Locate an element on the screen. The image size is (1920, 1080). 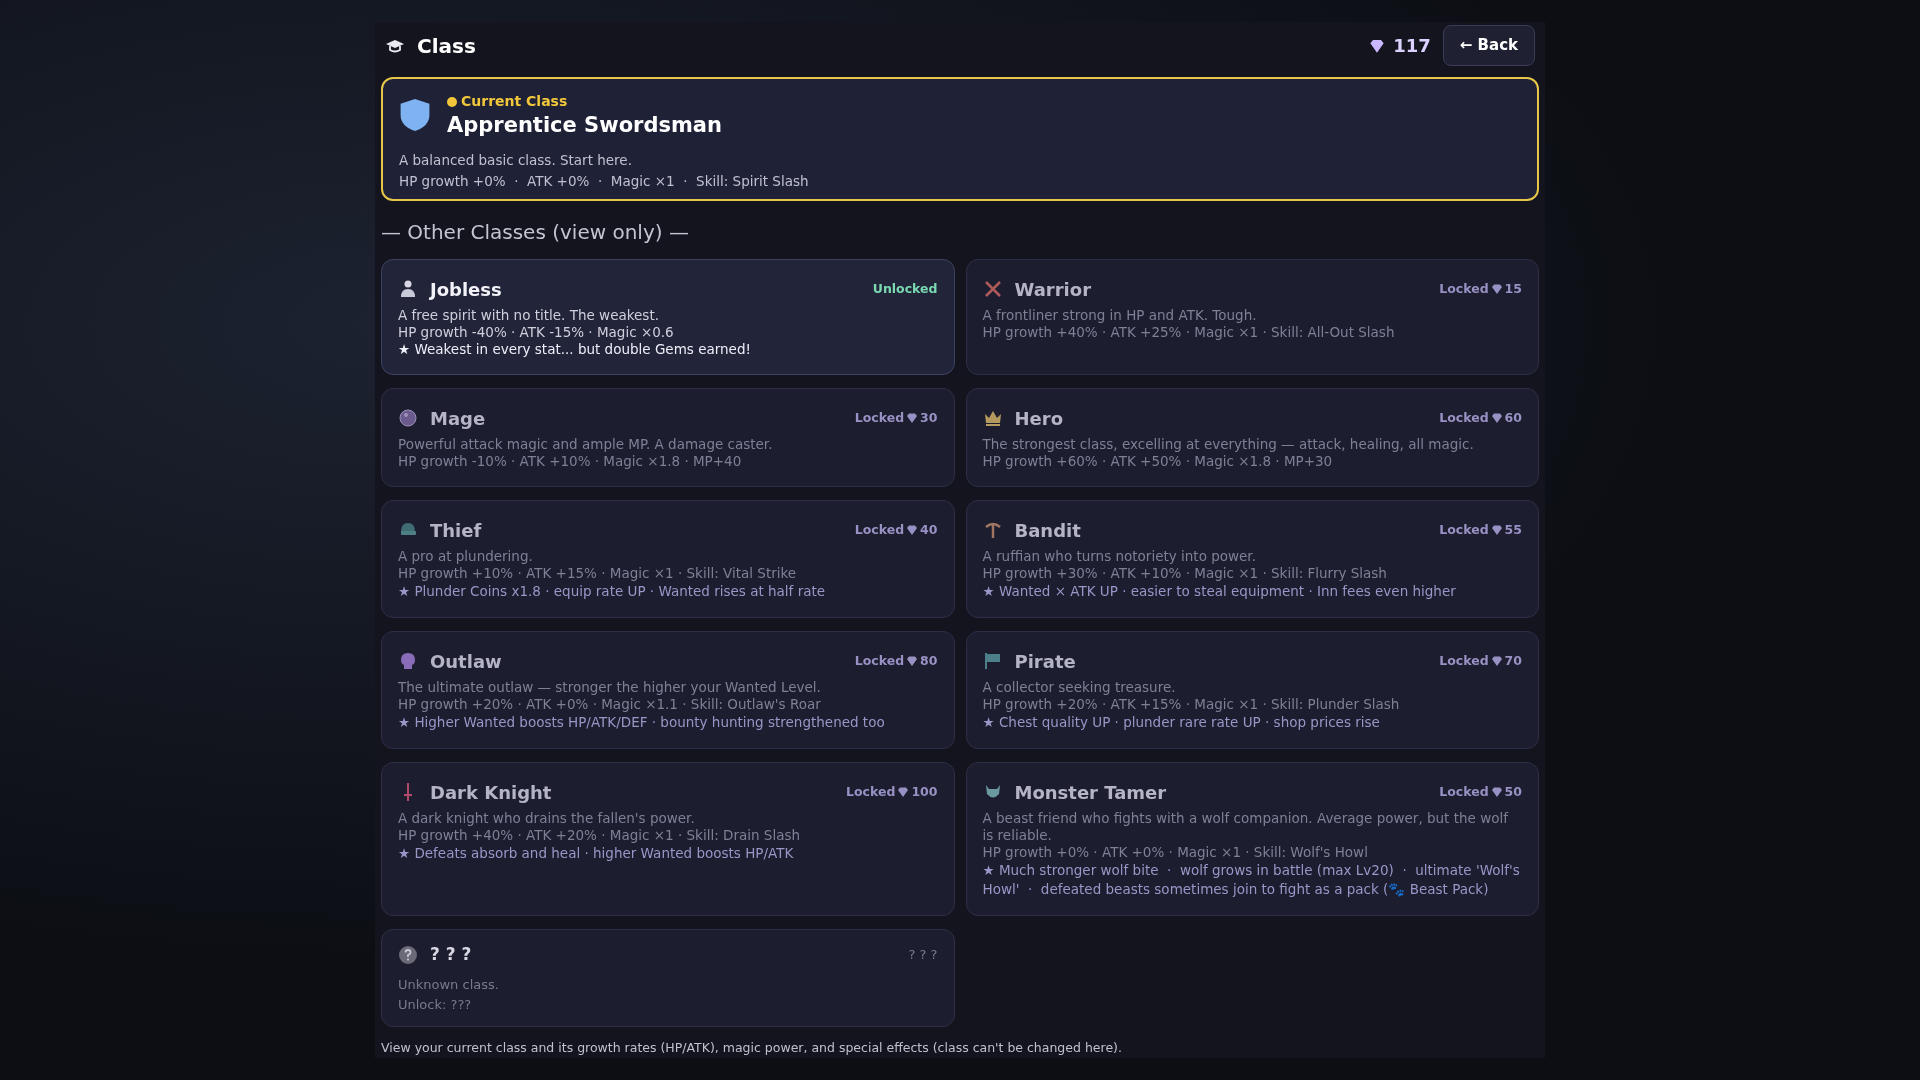
class-description: A beast friend who fights with a wolf companion. Average power, but the wolf is reliable. is located at coordinates (1246, 826).